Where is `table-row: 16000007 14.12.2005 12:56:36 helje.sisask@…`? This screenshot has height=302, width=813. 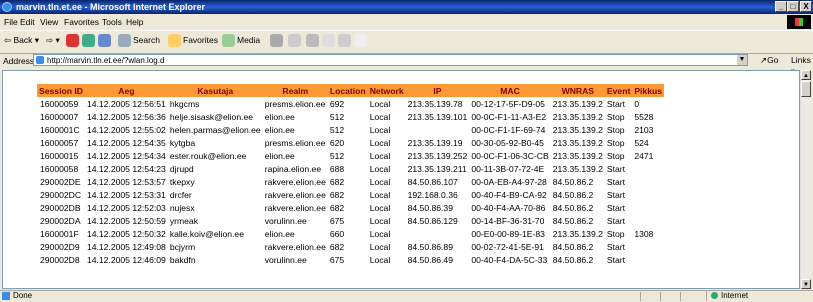 table-row: 16000007 14.12.2005 12:56:36 helje.sisask@… is located at coordinates (350, 116).